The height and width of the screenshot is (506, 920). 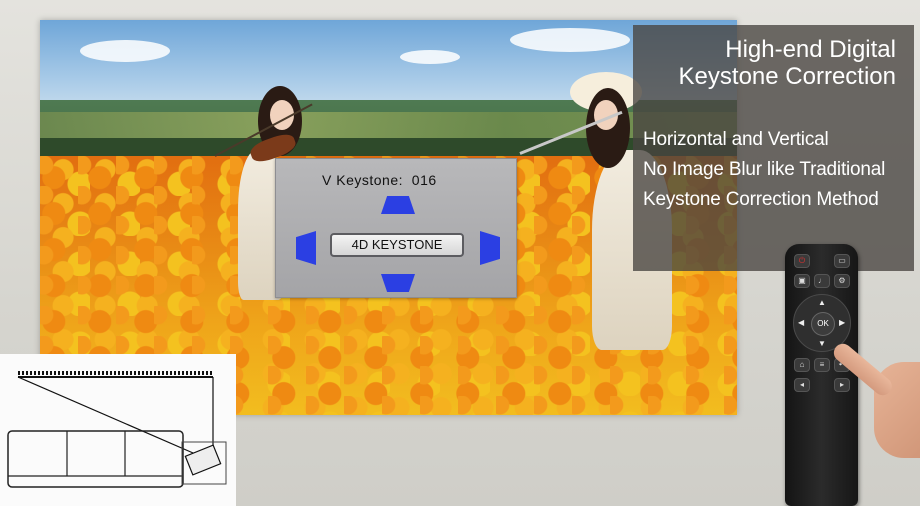 What do you see at coordinates (810, 49) in the screenshot?
I see `caption-title-line1: High-end Digital` at bounding box center [810, 49].